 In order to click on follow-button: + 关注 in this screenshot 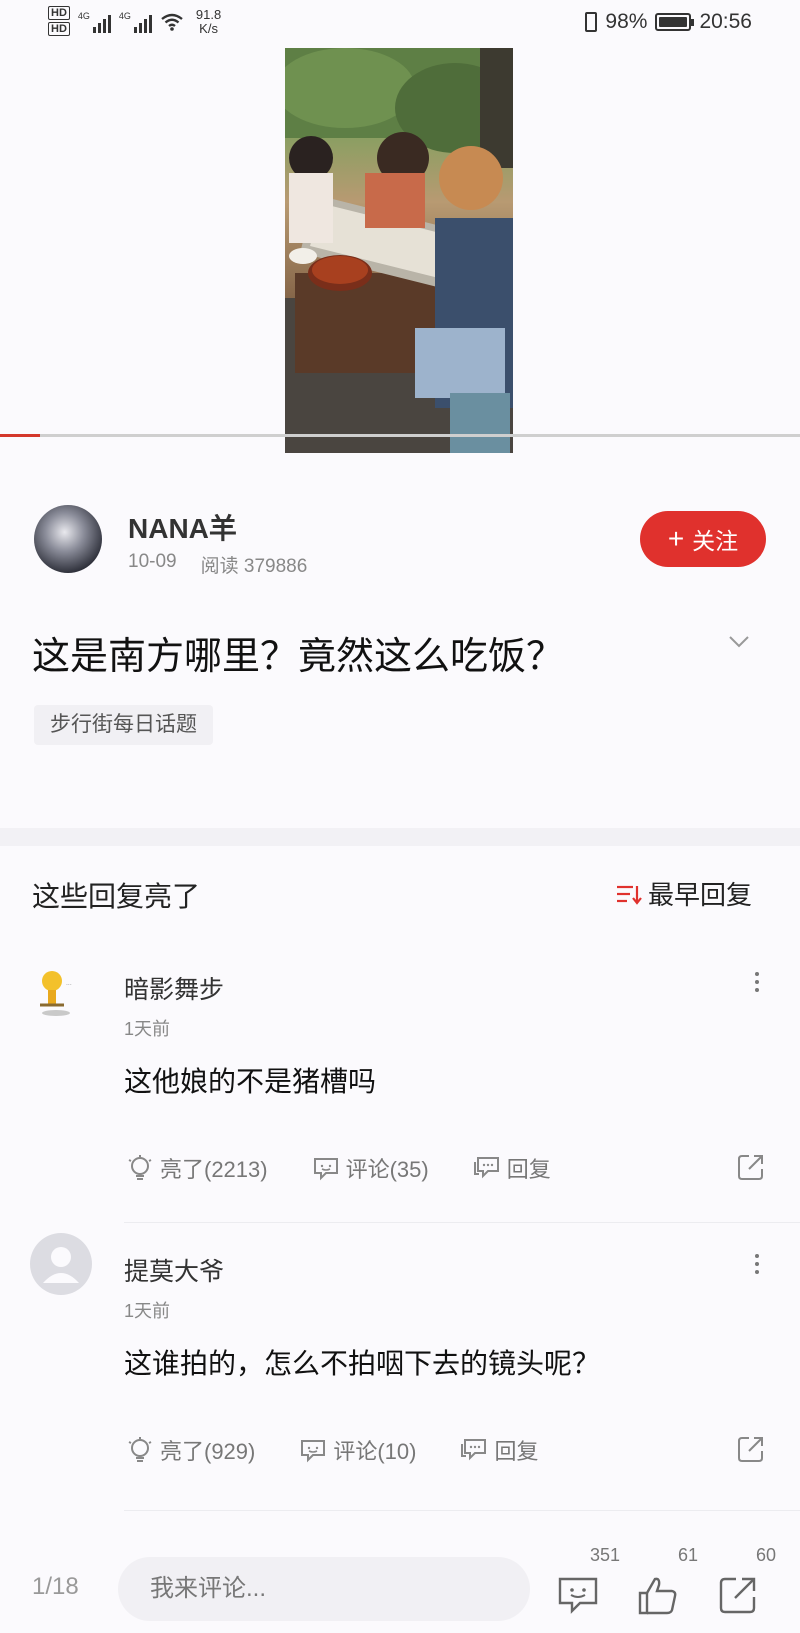, I will do `click(703, 539)`.